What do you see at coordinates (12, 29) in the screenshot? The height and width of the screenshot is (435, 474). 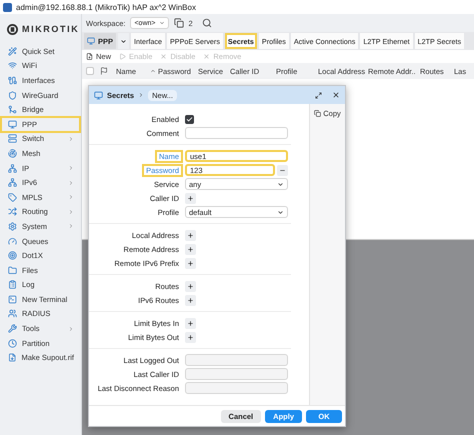 I see `logo-icon` at bounding box center [12, 29].